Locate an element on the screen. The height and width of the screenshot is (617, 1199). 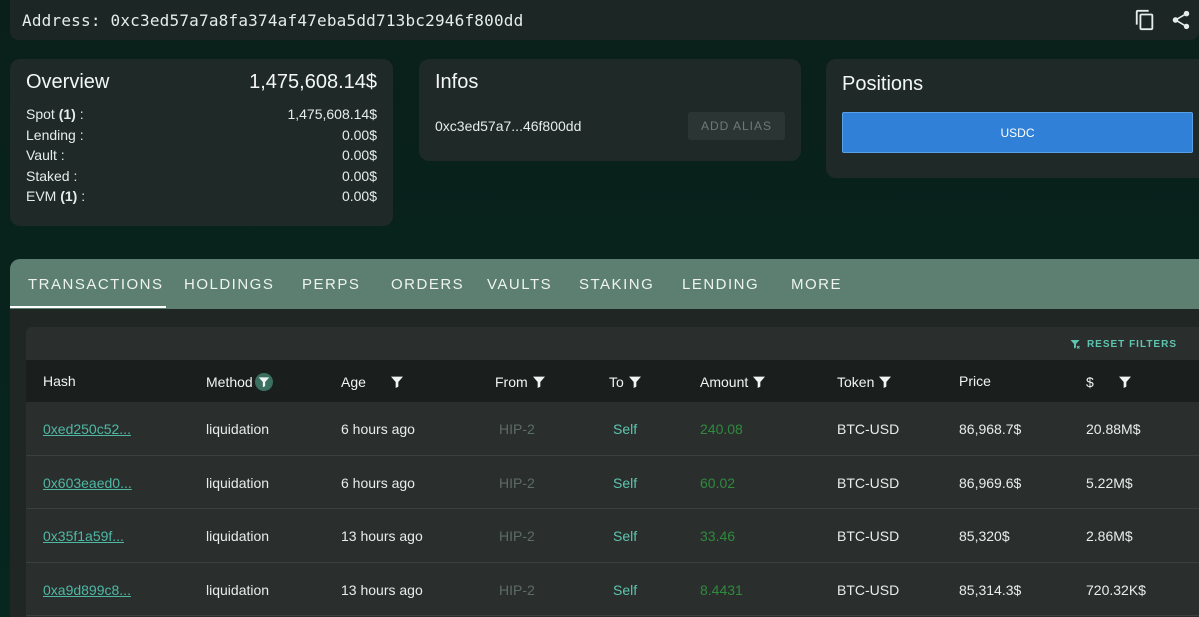
reset-filters-button: RESET FILTERS is located at coordinates (1123, 344).